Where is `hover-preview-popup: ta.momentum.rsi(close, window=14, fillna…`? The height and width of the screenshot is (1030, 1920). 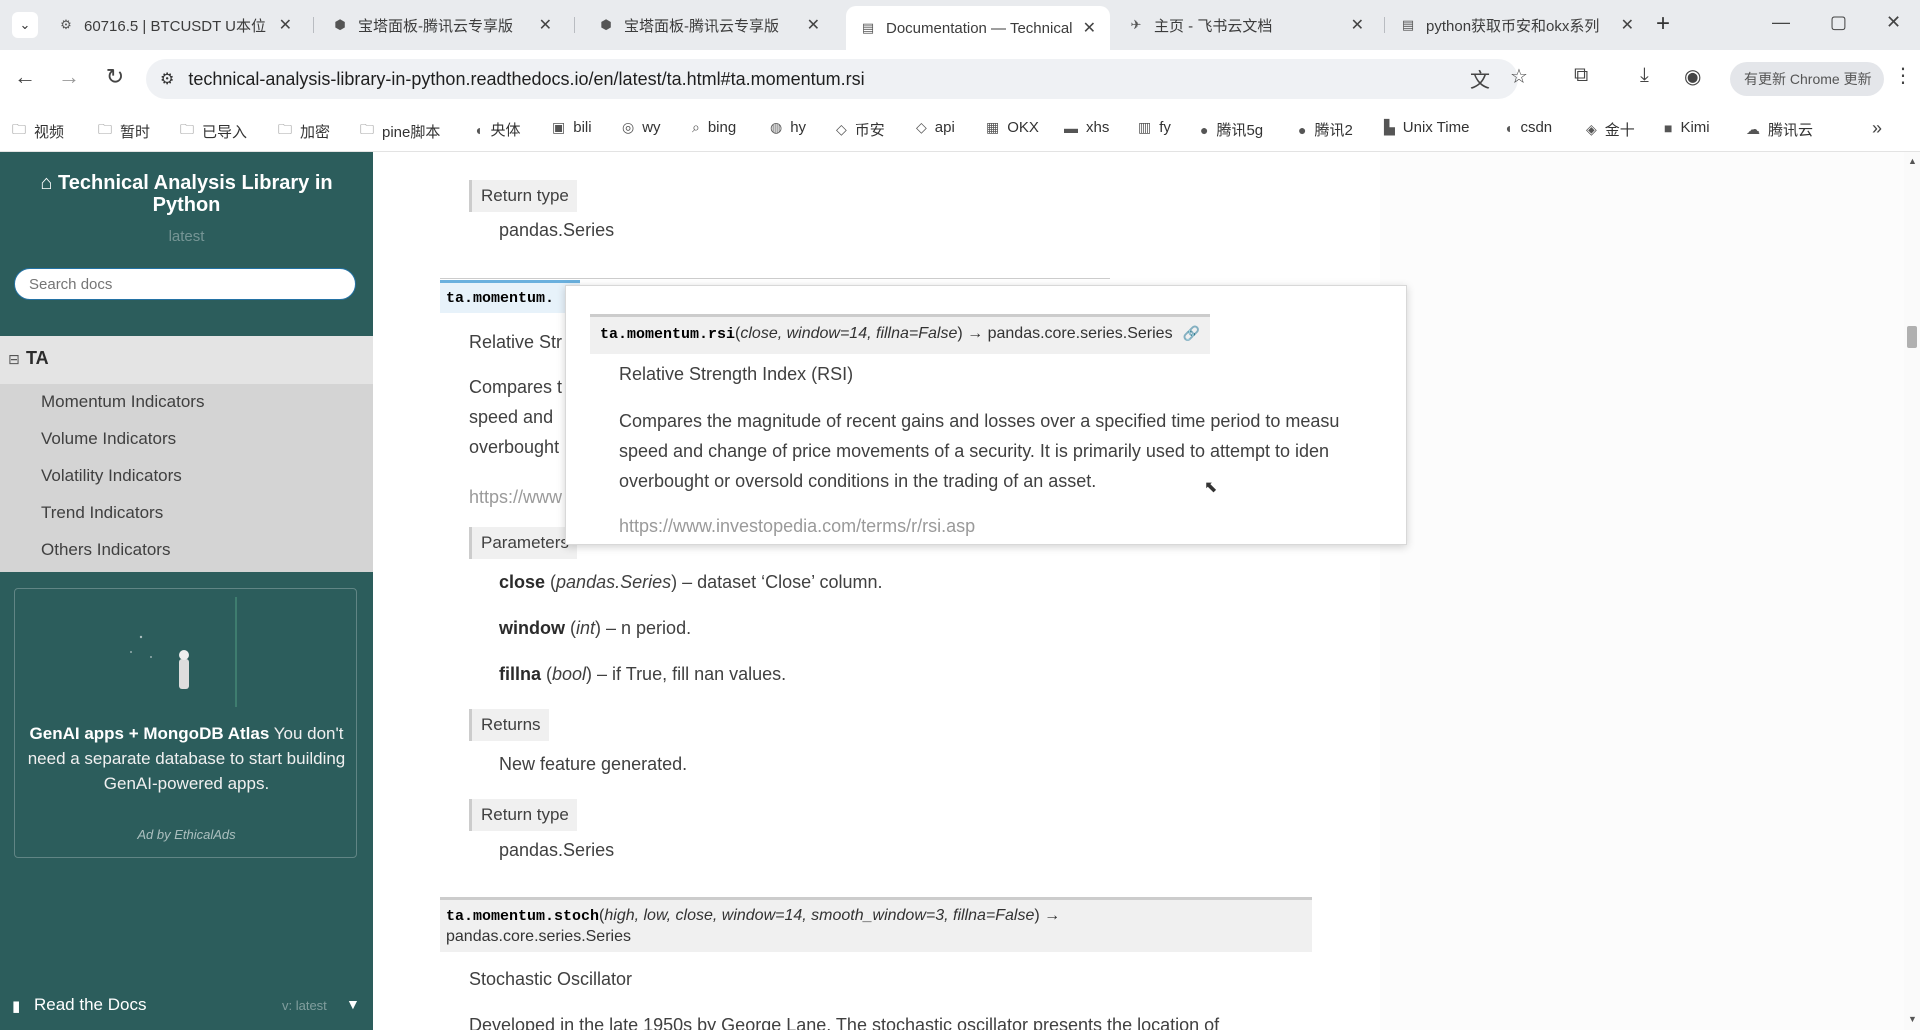
hover-preview-popup: ta.momentum.rsi(close, window=14, fillna… is located at coordinates (986, 415).